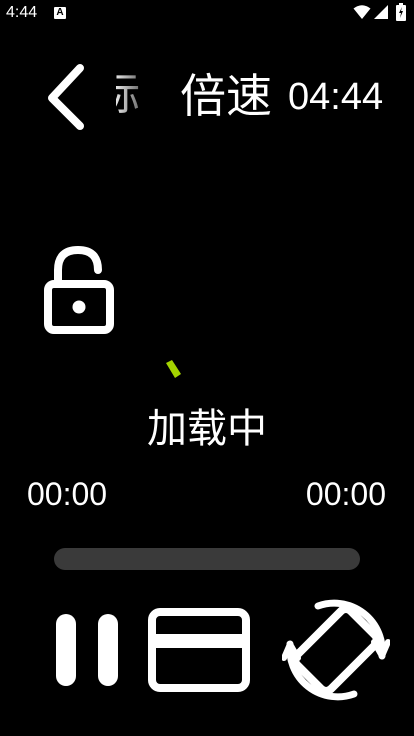 This screenshot has height=736, width=414. I want to click on back-chevron-icon, so click(66, 97).